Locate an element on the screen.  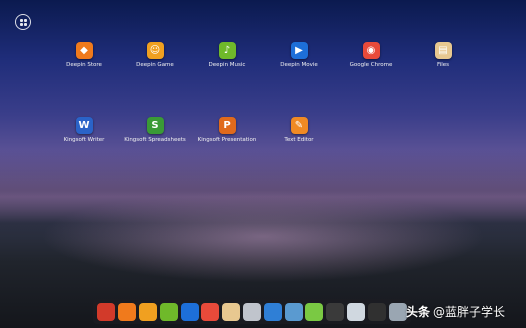
game-icon: ☺ is located at coordinates (155, 50).